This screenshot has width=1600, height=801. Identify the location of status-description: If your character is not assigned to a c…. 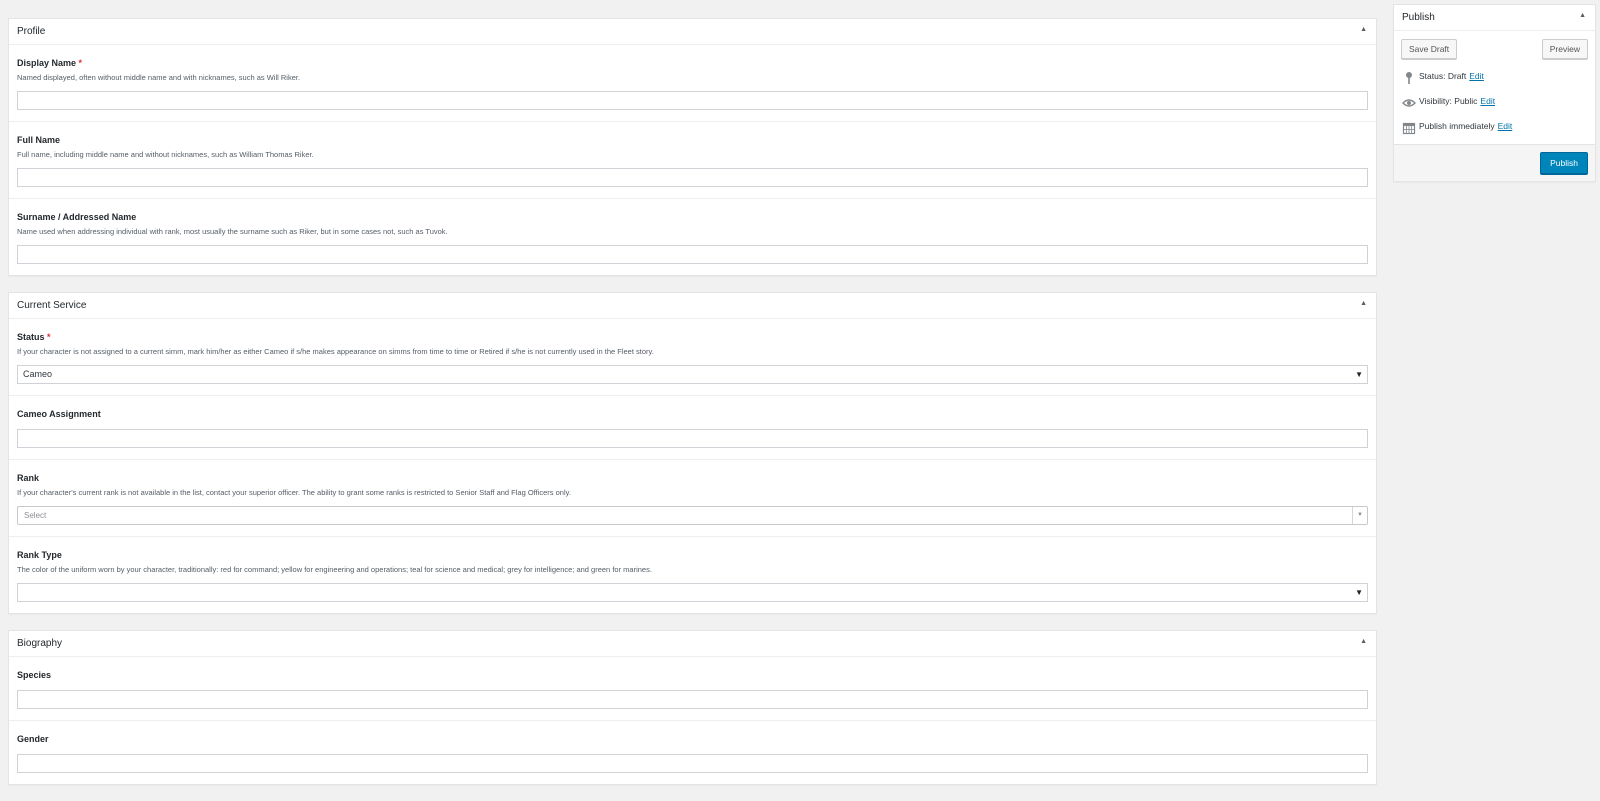
(335, 351).